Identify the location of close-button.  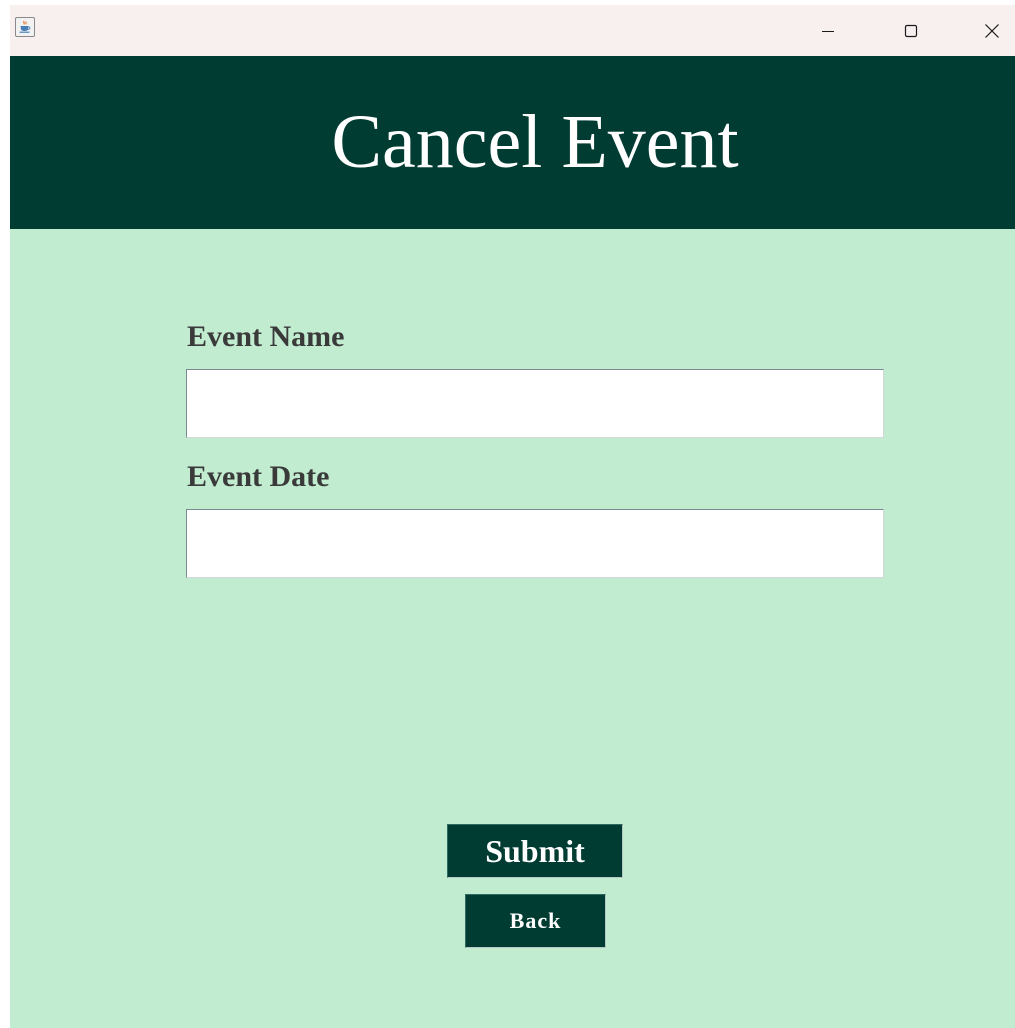
(992, 30).